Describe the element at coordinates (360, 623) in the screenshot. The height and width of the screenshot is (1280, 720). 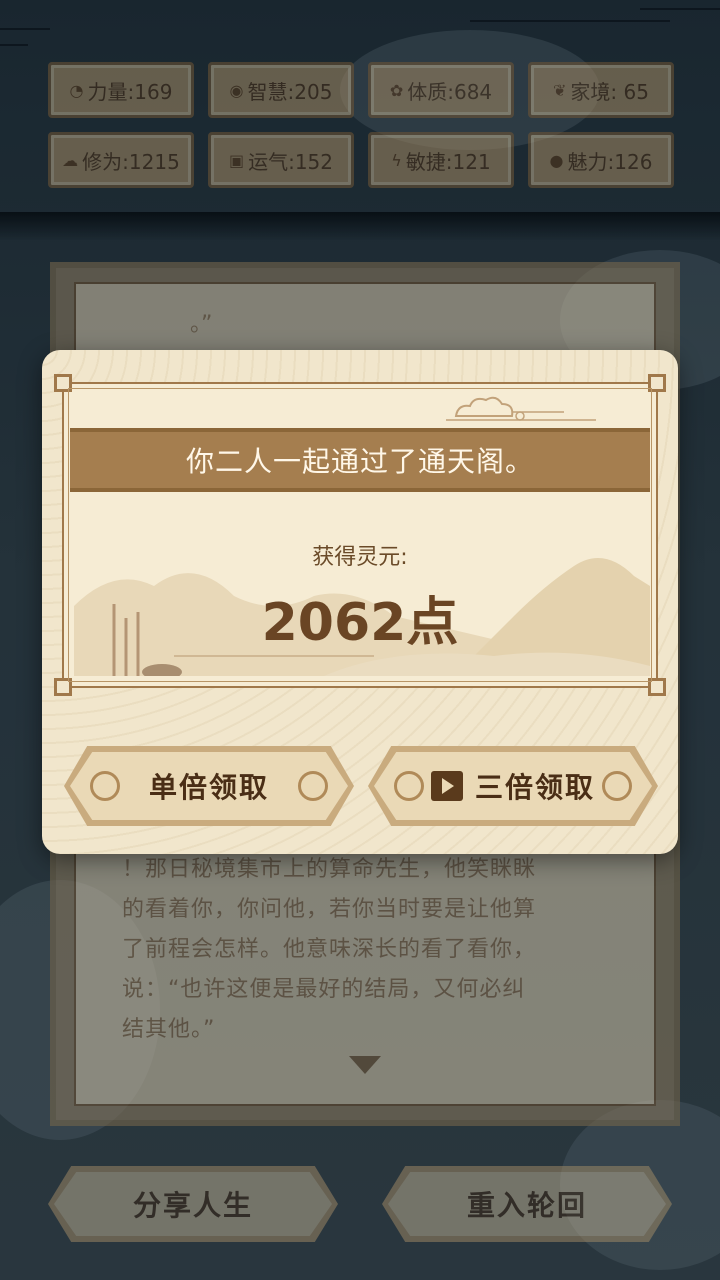
I see `reward-amount: 2062点` at that location.